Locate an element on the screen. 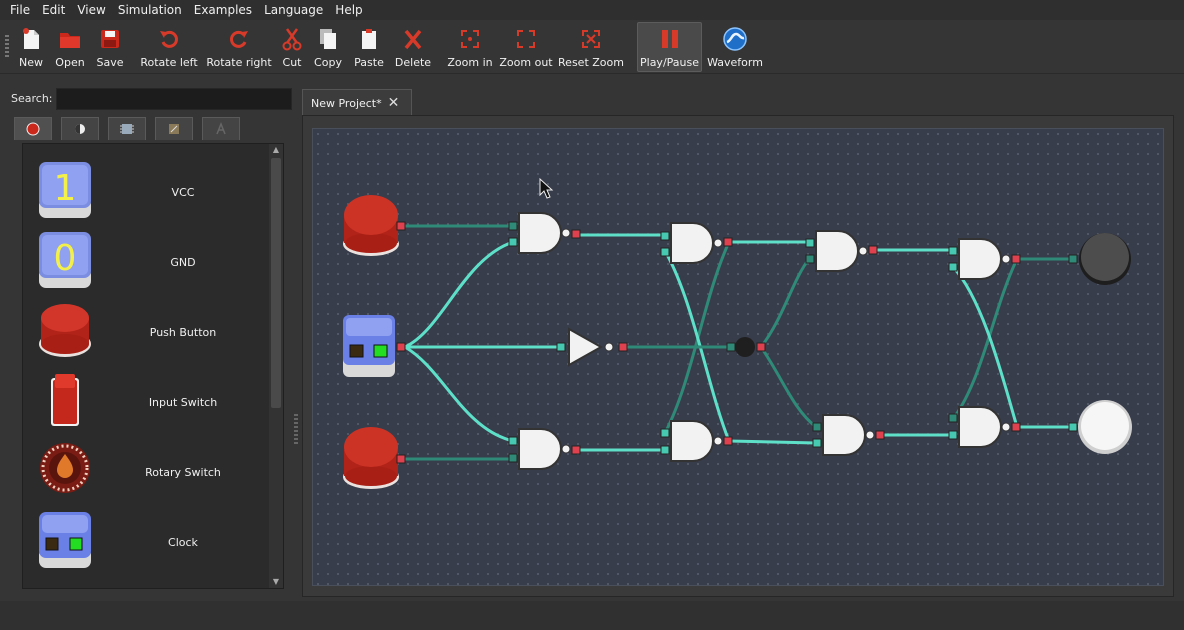 The height and width of the screenshot is (630, 1184). zoom-out-button: Zoom out is located at coordinates (526, 47).